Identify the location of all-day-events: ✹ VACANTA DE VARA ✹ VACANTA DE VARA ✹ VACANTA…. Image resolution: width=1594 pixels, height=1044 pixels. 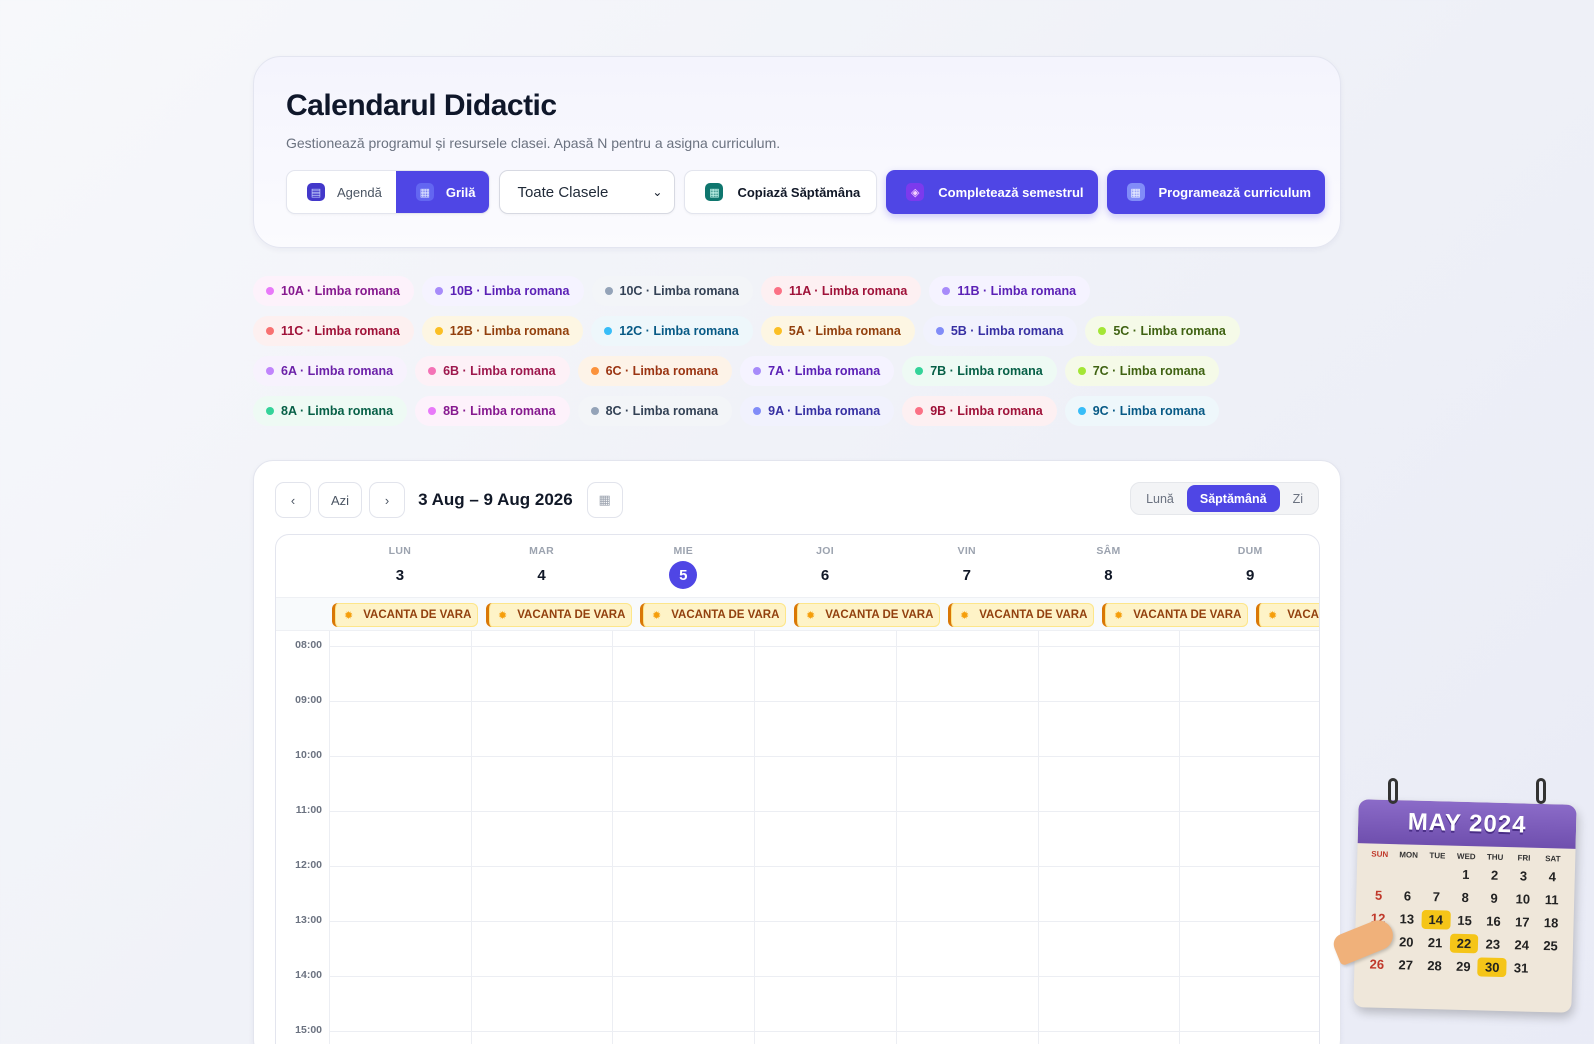
(825, 615).